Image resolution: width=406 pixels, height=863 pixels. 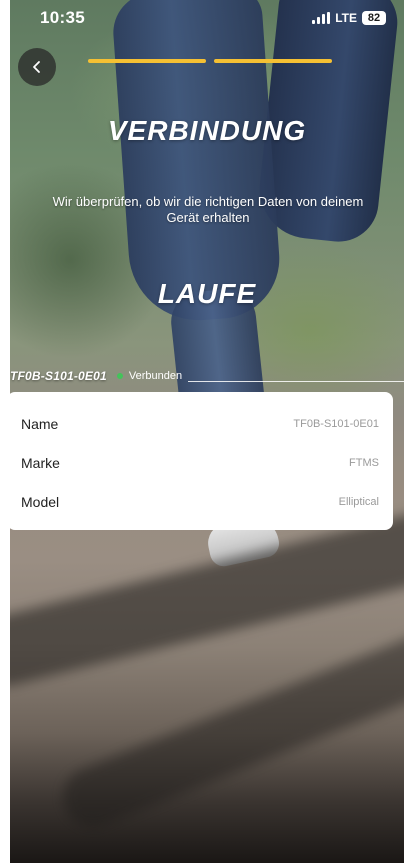 I want to click on back-button, so click(x=37, y=67).